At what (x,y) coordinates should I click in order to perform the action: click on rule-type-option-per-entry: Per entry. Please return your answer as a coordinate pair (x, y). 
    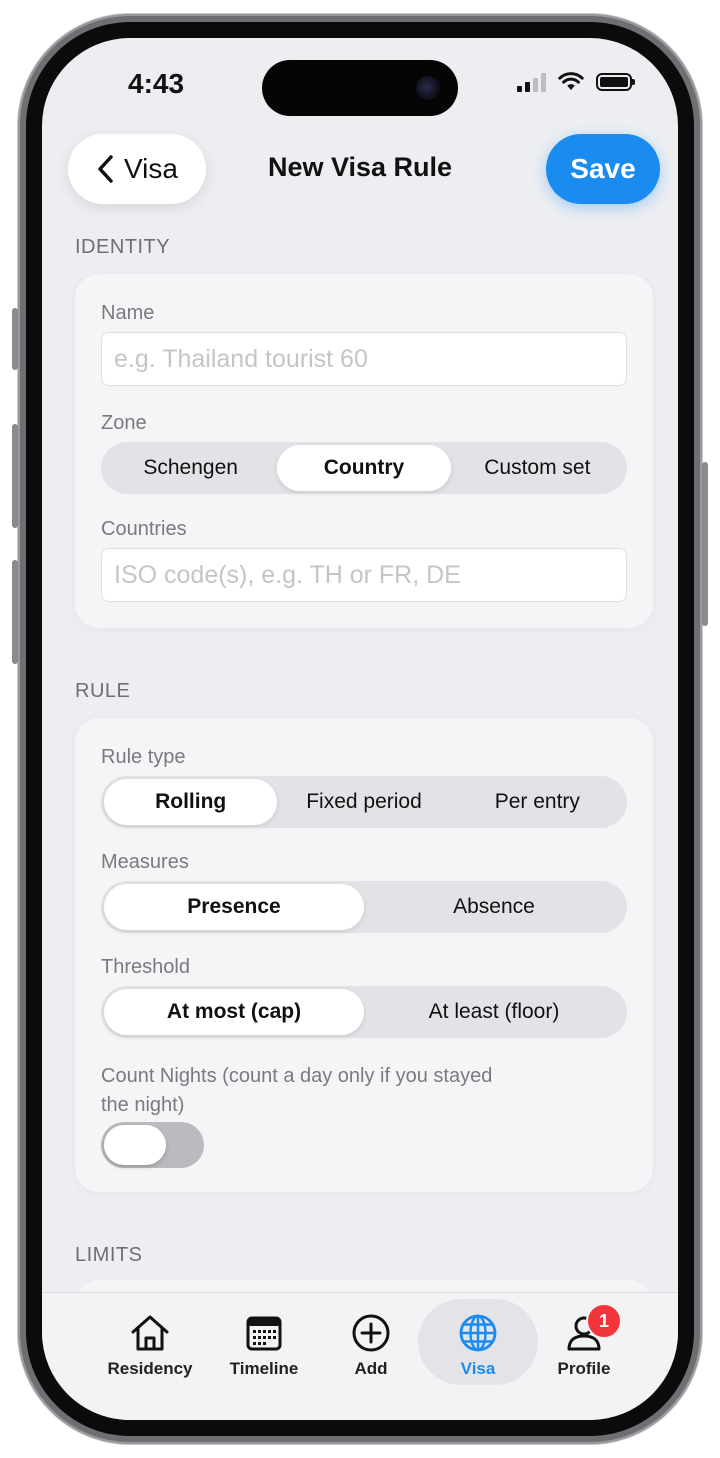
    Looking at the image, I should click on (537, 802).